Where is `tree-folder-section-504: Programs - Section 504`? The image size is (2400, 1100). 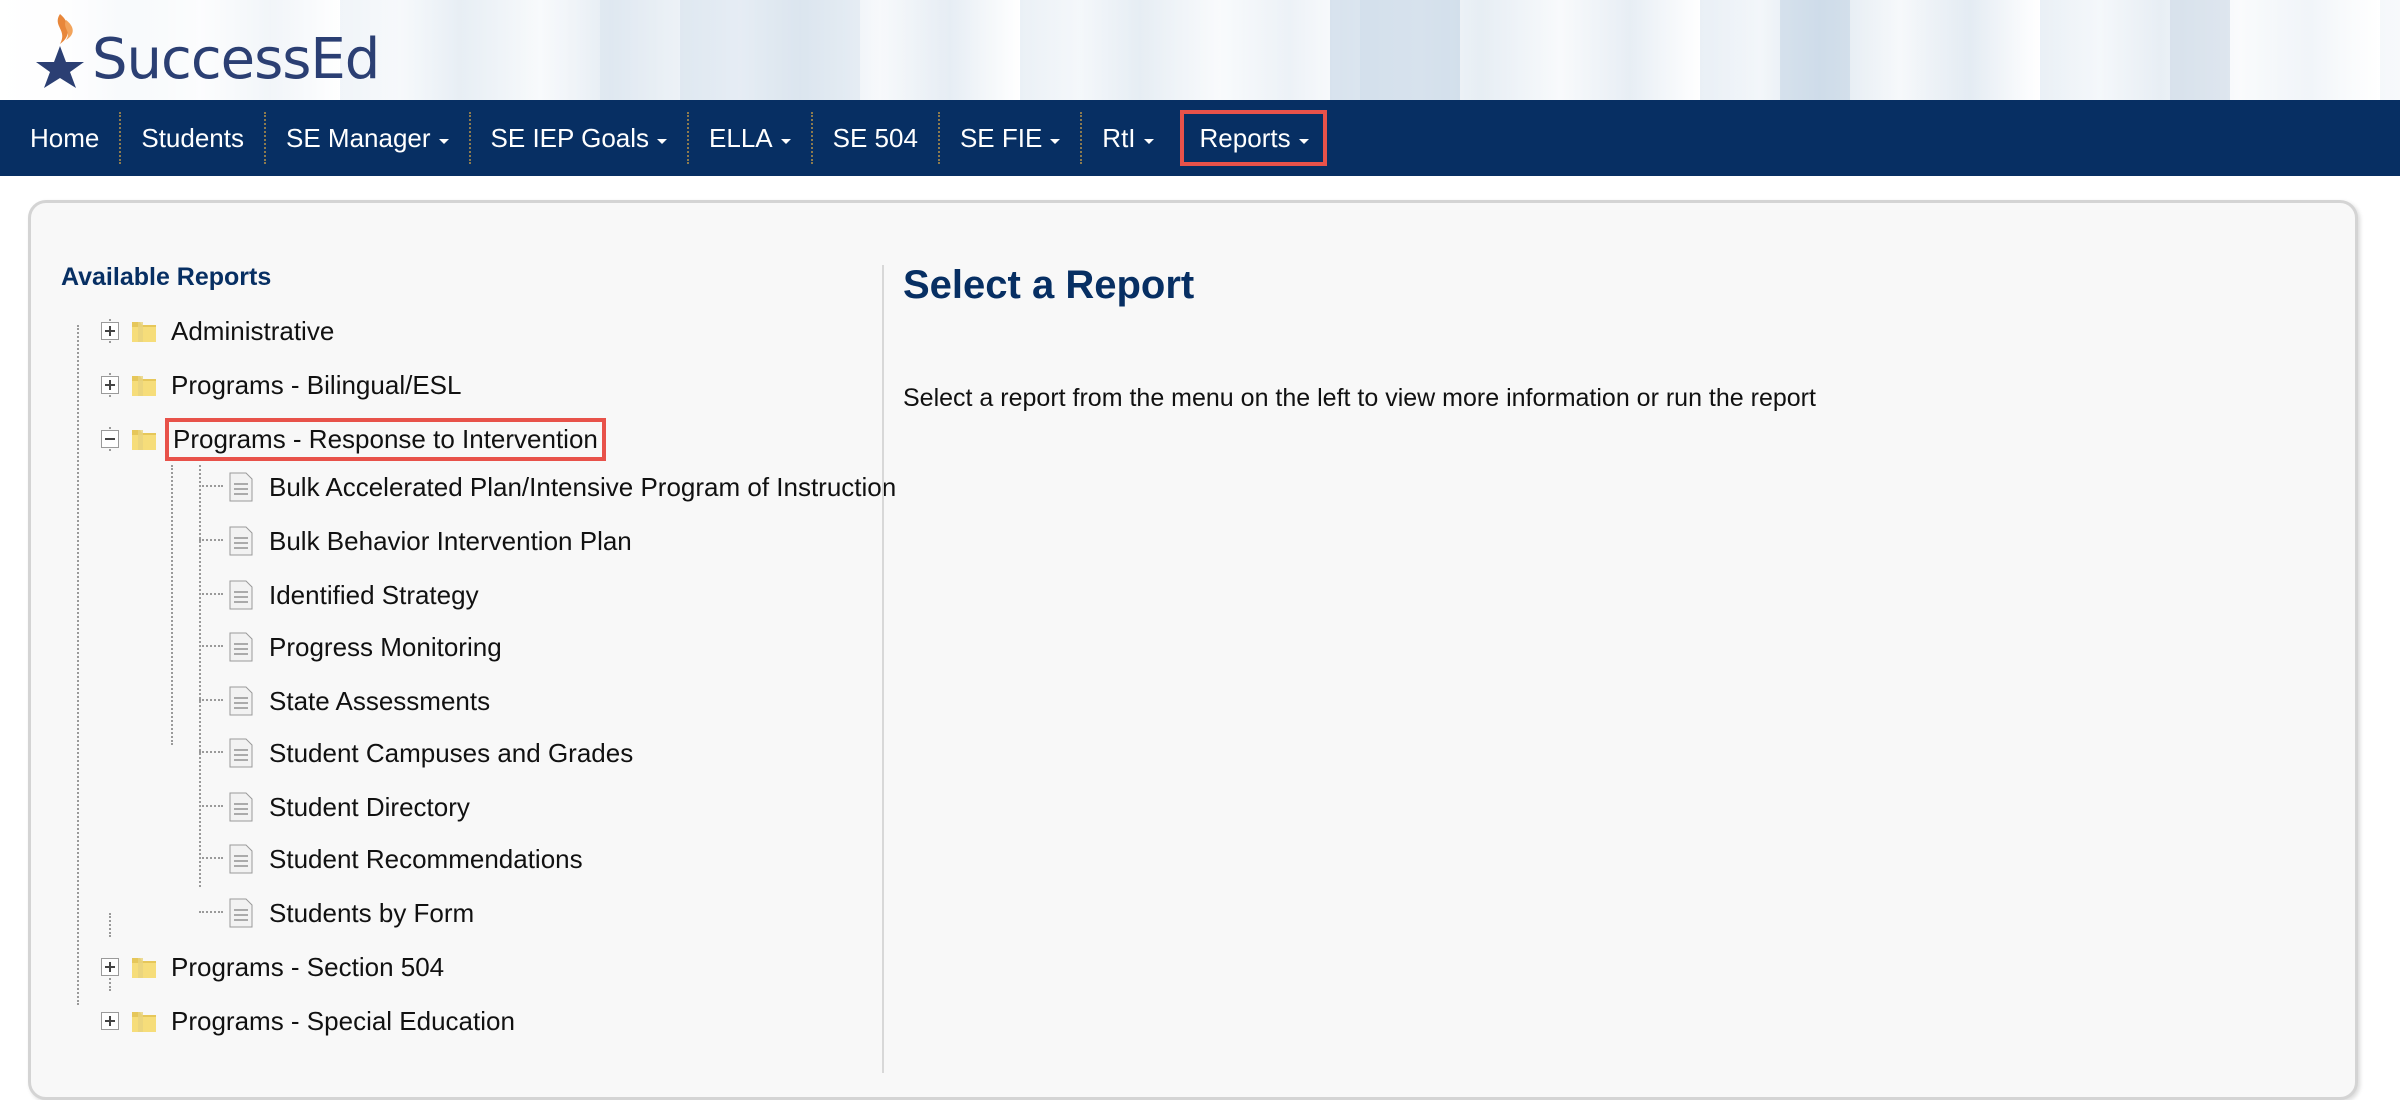
tree-folder-section-504: Programs - Section 504 is located at coordinates (272, 967).